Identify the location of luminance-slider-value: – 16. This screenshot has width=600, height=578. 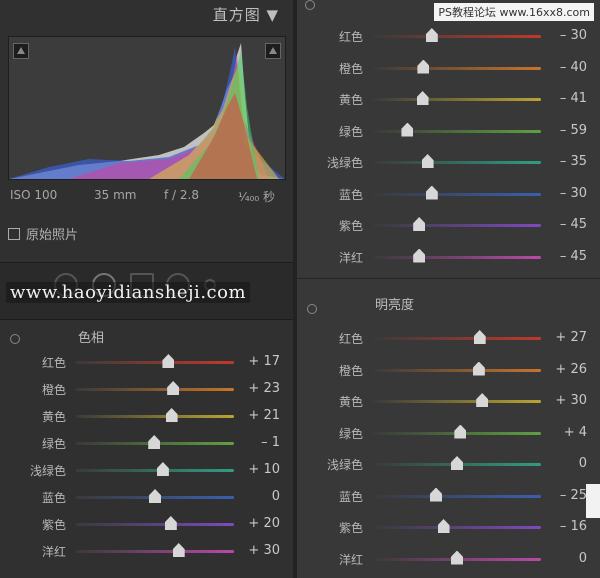
(567, 526).